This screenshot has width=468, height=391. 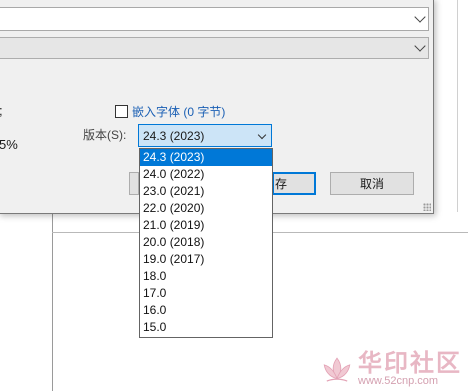 What do you see at coordinates (178, 111) in the screenshot?
I see `embed-fonts-label: 嵌入字体 (0 字节)` at bounding box center [178, 111].